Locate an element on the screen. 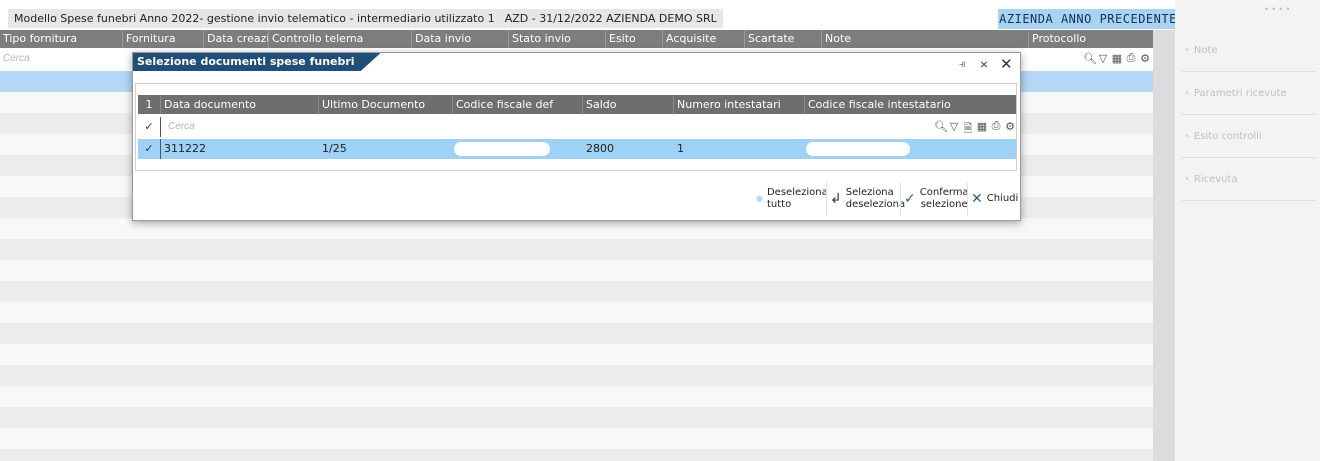 Image resolution: width=1320 pixels, height=461 pixels. pin-icon: ⫣ is located at coordinates (962, 64).